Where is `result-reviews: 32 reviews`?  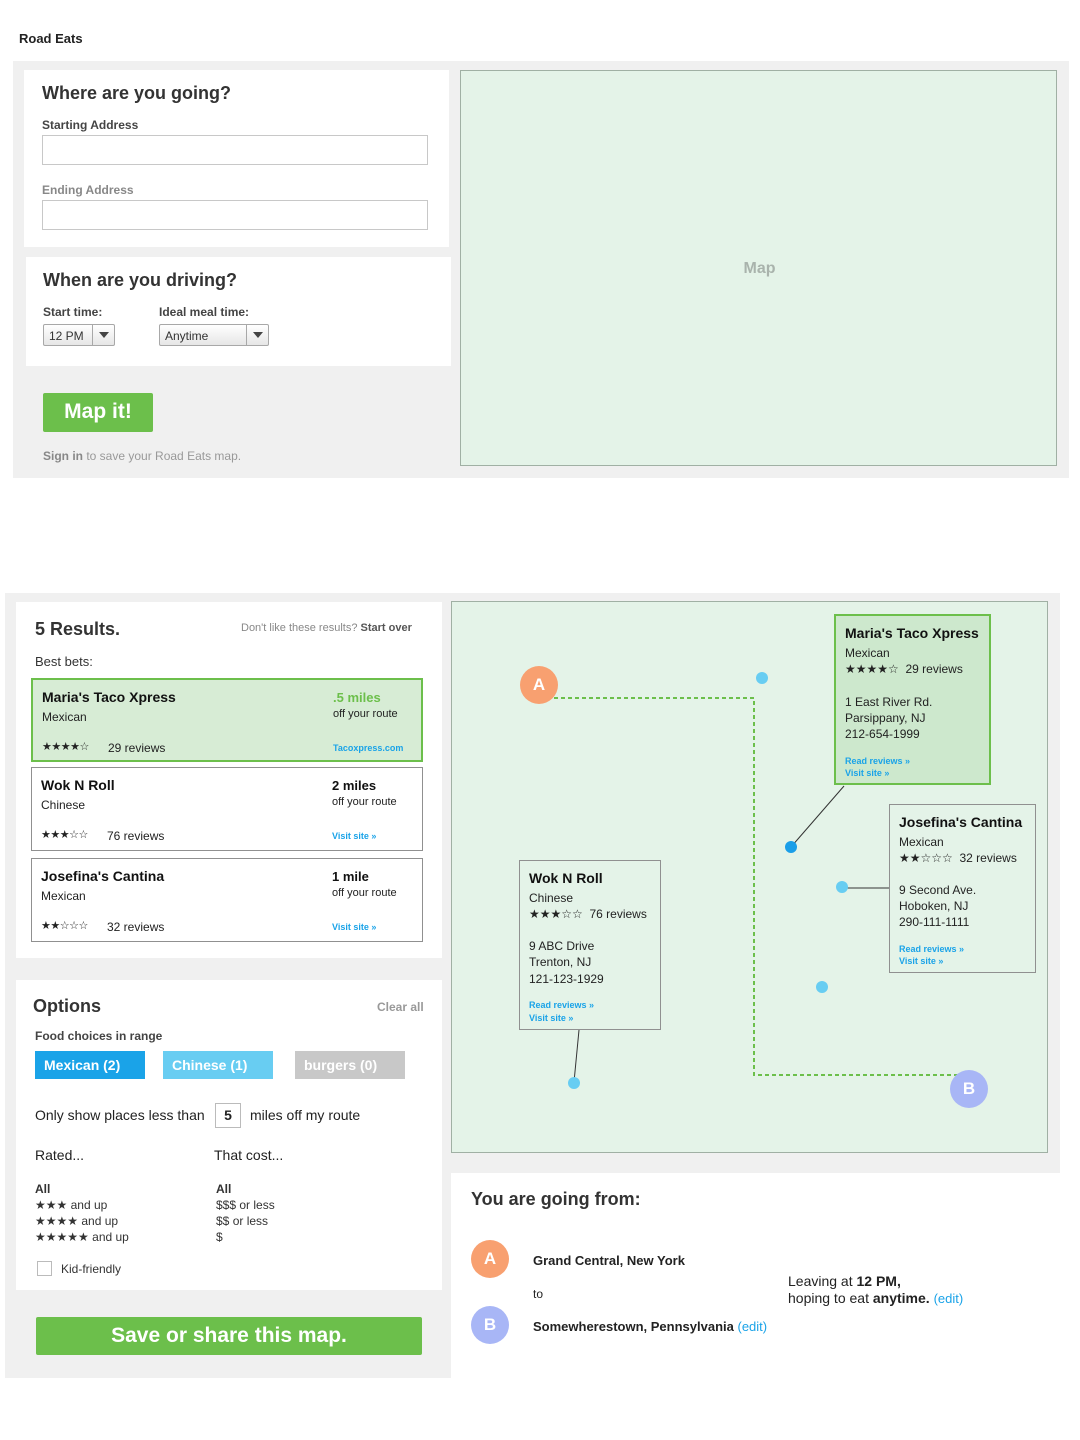
result-reviews: 32 reviews is located at coordinates (136, 927).